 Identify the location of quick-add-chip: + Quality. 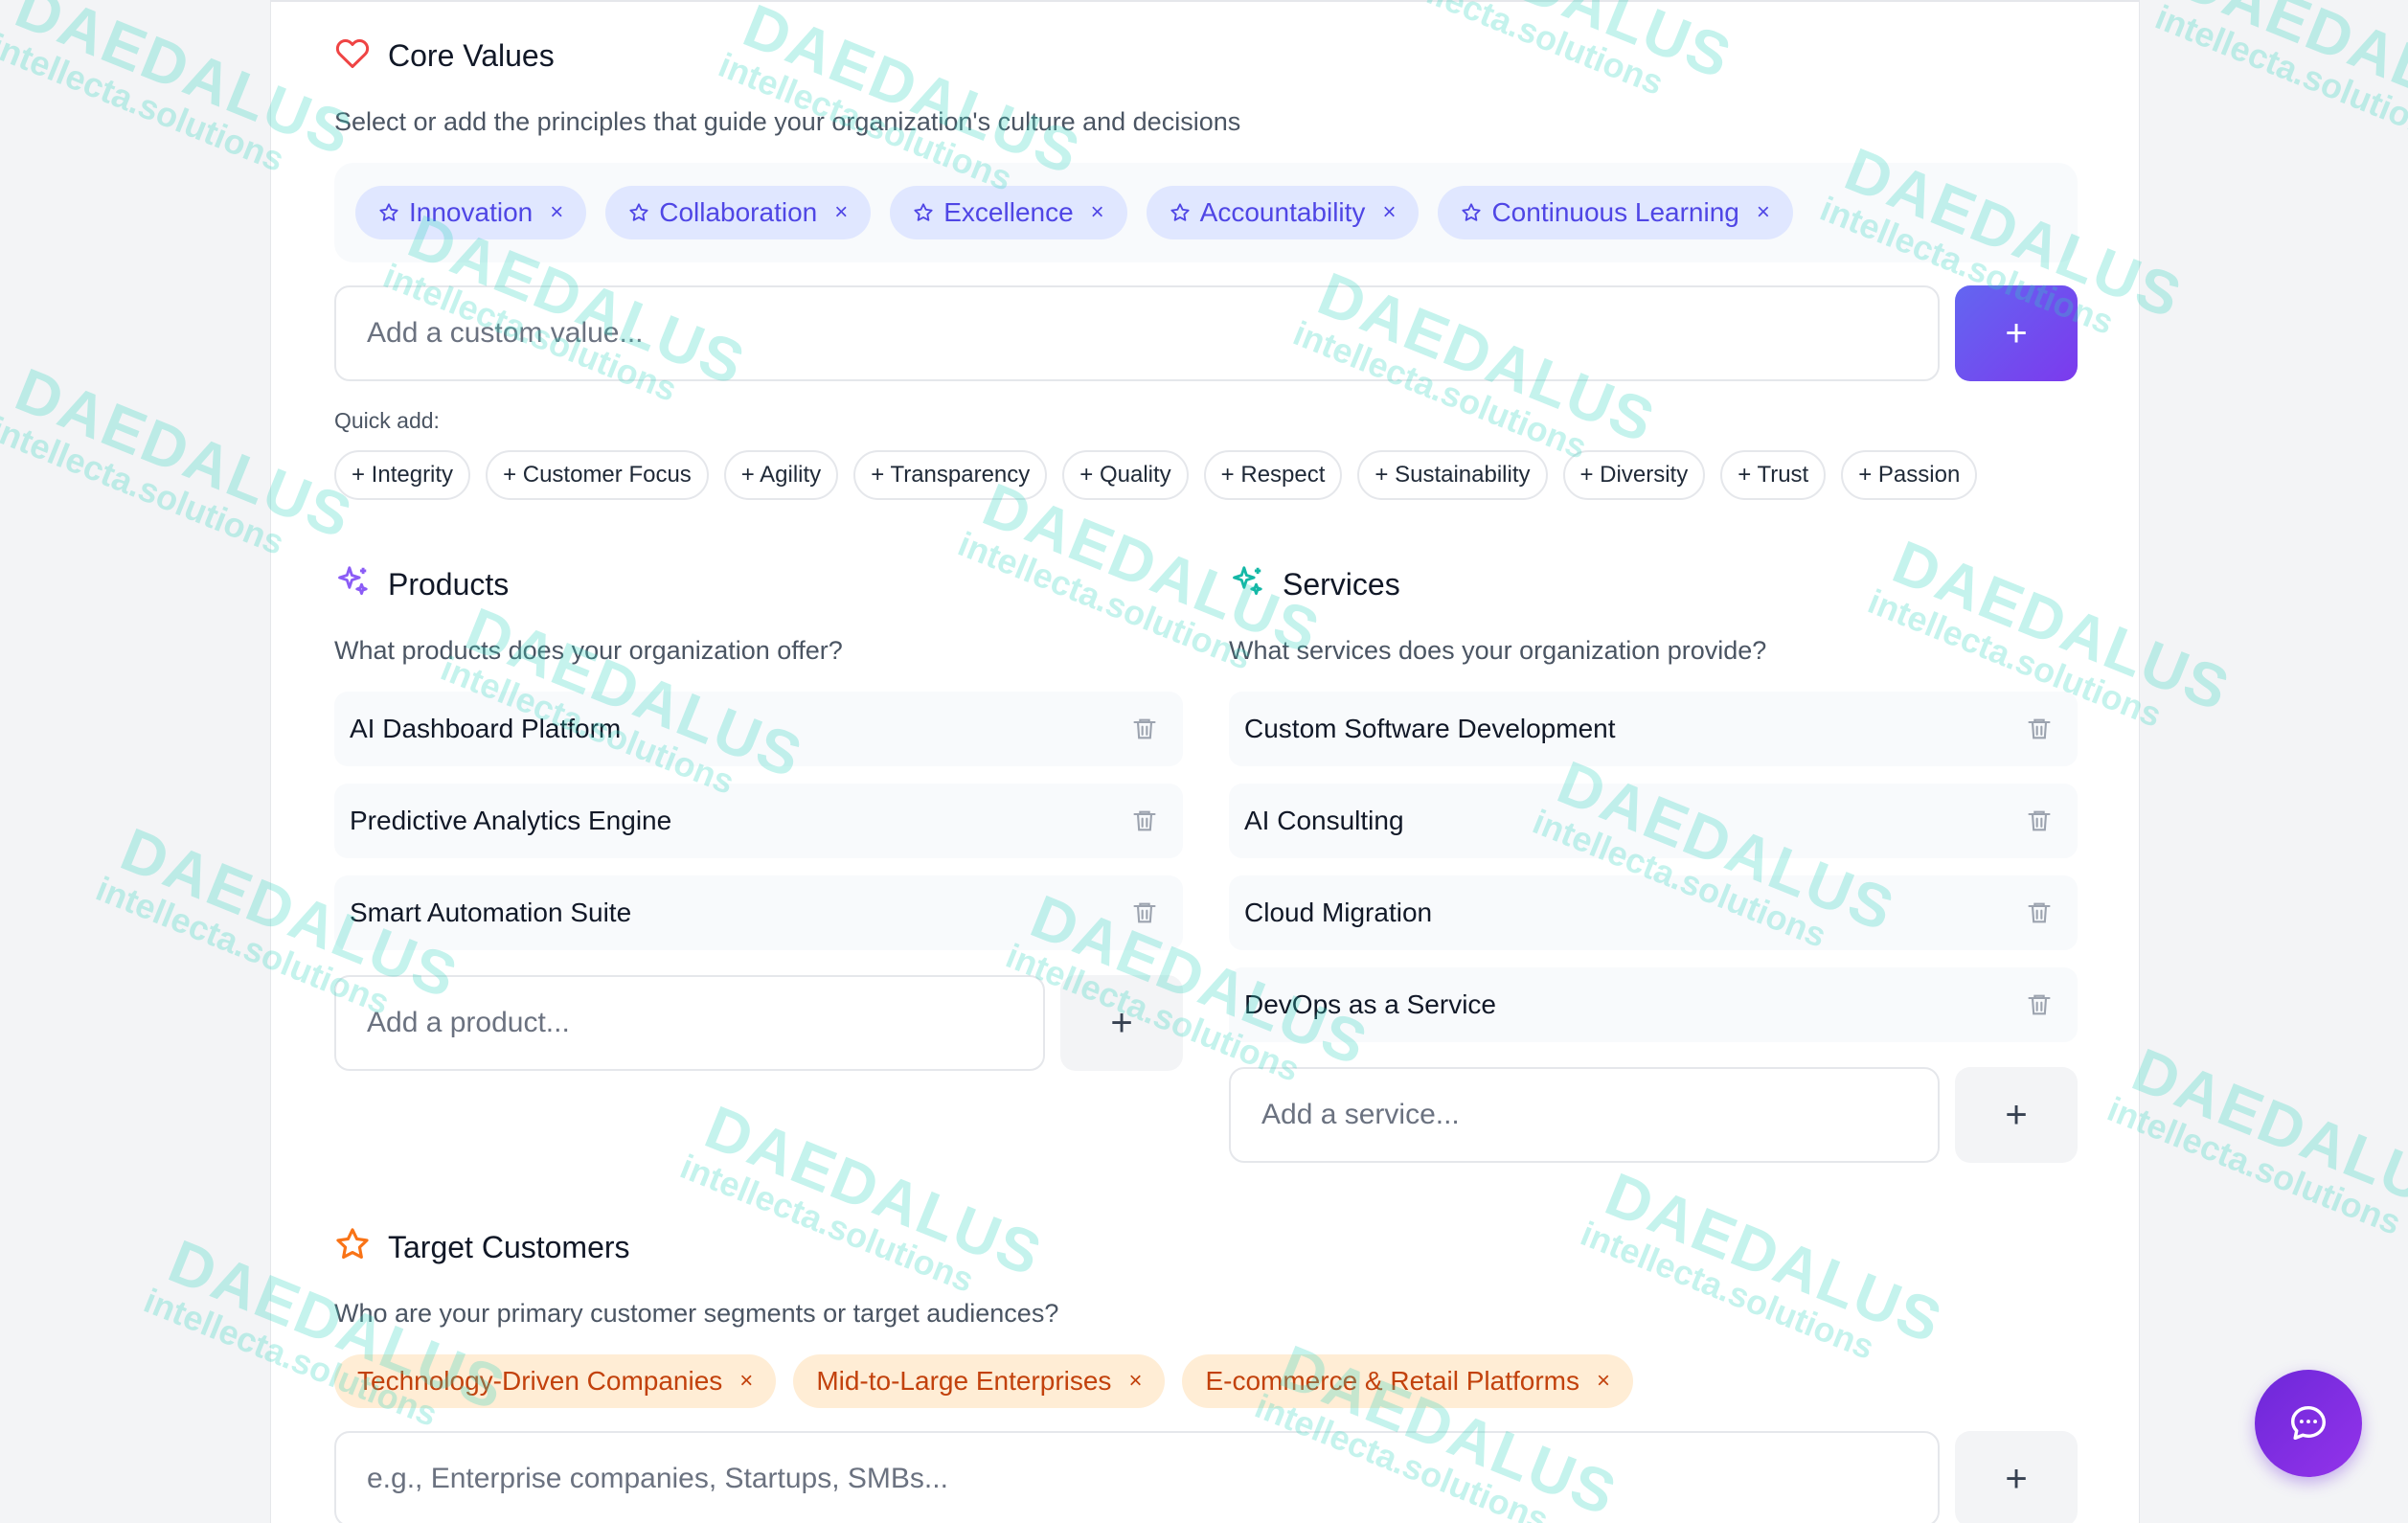
(1125, 475).